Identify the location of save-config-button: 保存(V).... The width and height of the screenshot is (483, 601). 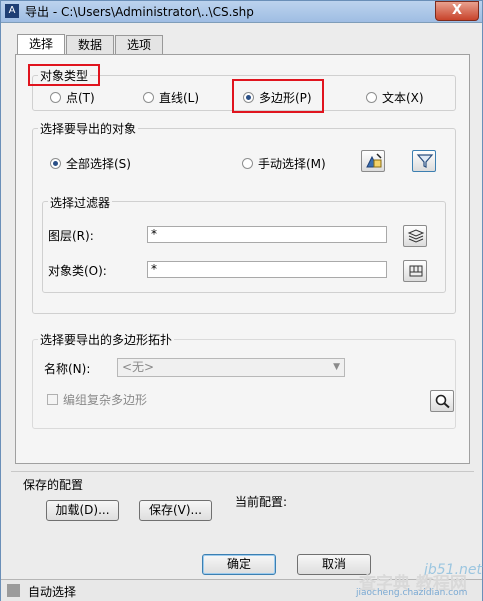
(175, 510).